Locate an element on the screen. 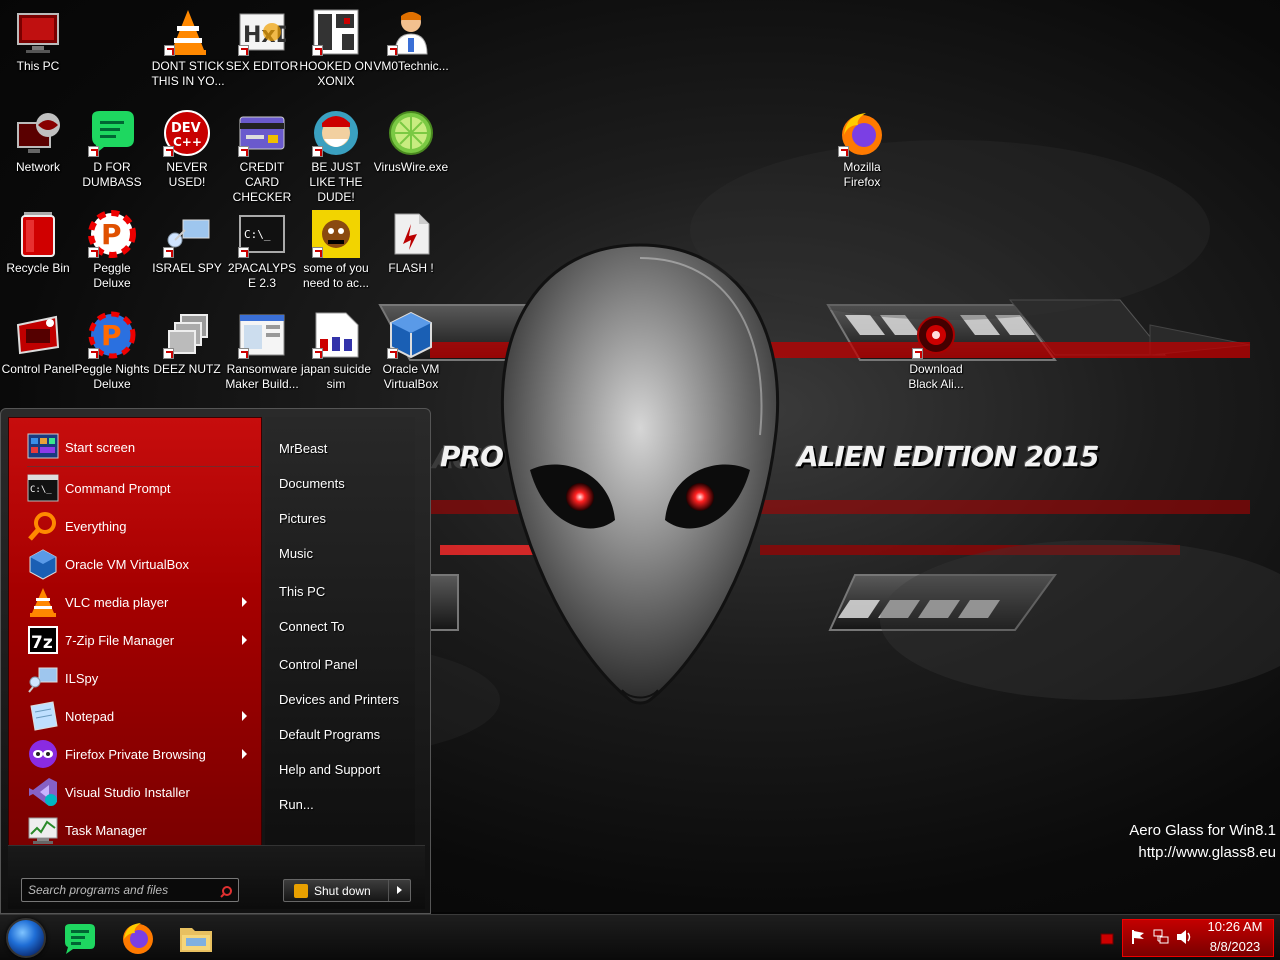  place-documents: Documents is located at coordinates (312, 483).